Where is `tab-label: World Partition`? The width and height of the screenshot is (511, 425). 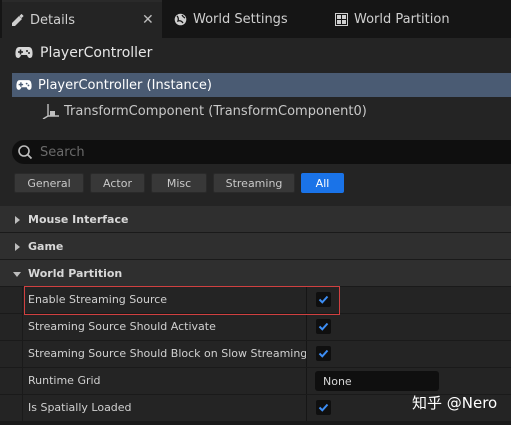
tab-label: World Partition is located at coordinates (402, 19).